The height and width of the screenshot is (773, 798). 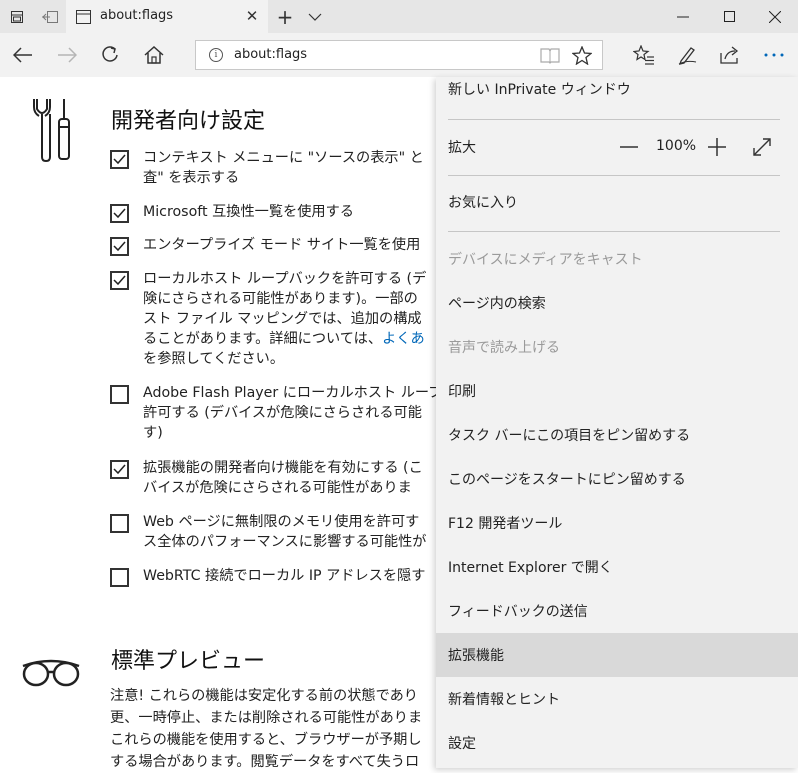 I want to click on menu-item-pin-start: このページをスタートにピン留めする, so click(x=617, y=479).